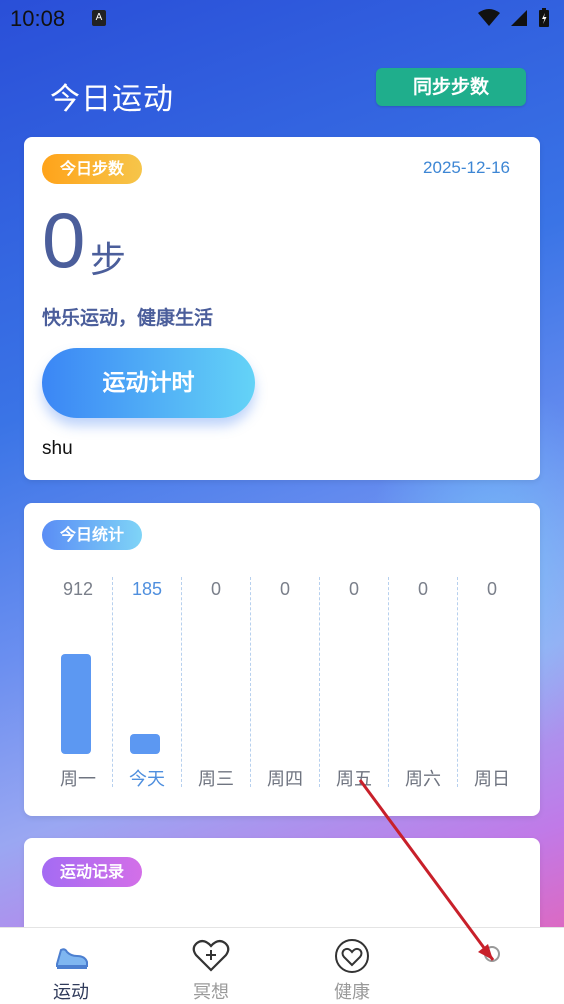 The height and width of the screenshot is (1004, 564). Describe the element at coordinates (492, 680) in the screenshot. I see `chart-column: 0 周日` at that location.